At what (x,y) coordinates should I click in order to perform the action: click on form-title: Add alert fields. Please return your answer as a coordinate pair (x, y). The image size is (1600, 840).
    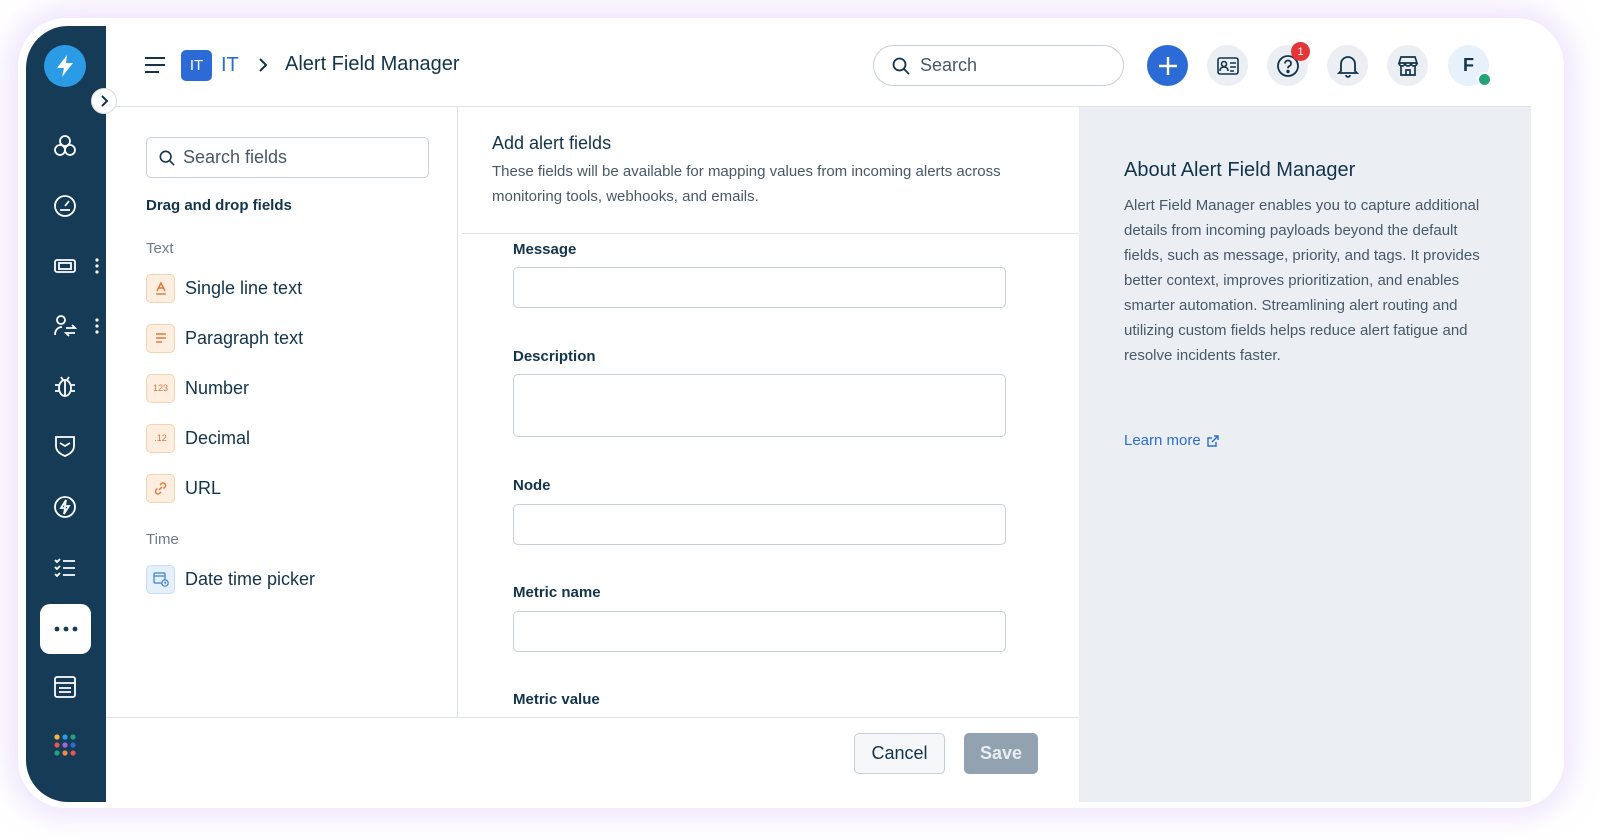
    Looking at the image, I should click on (552, 143).